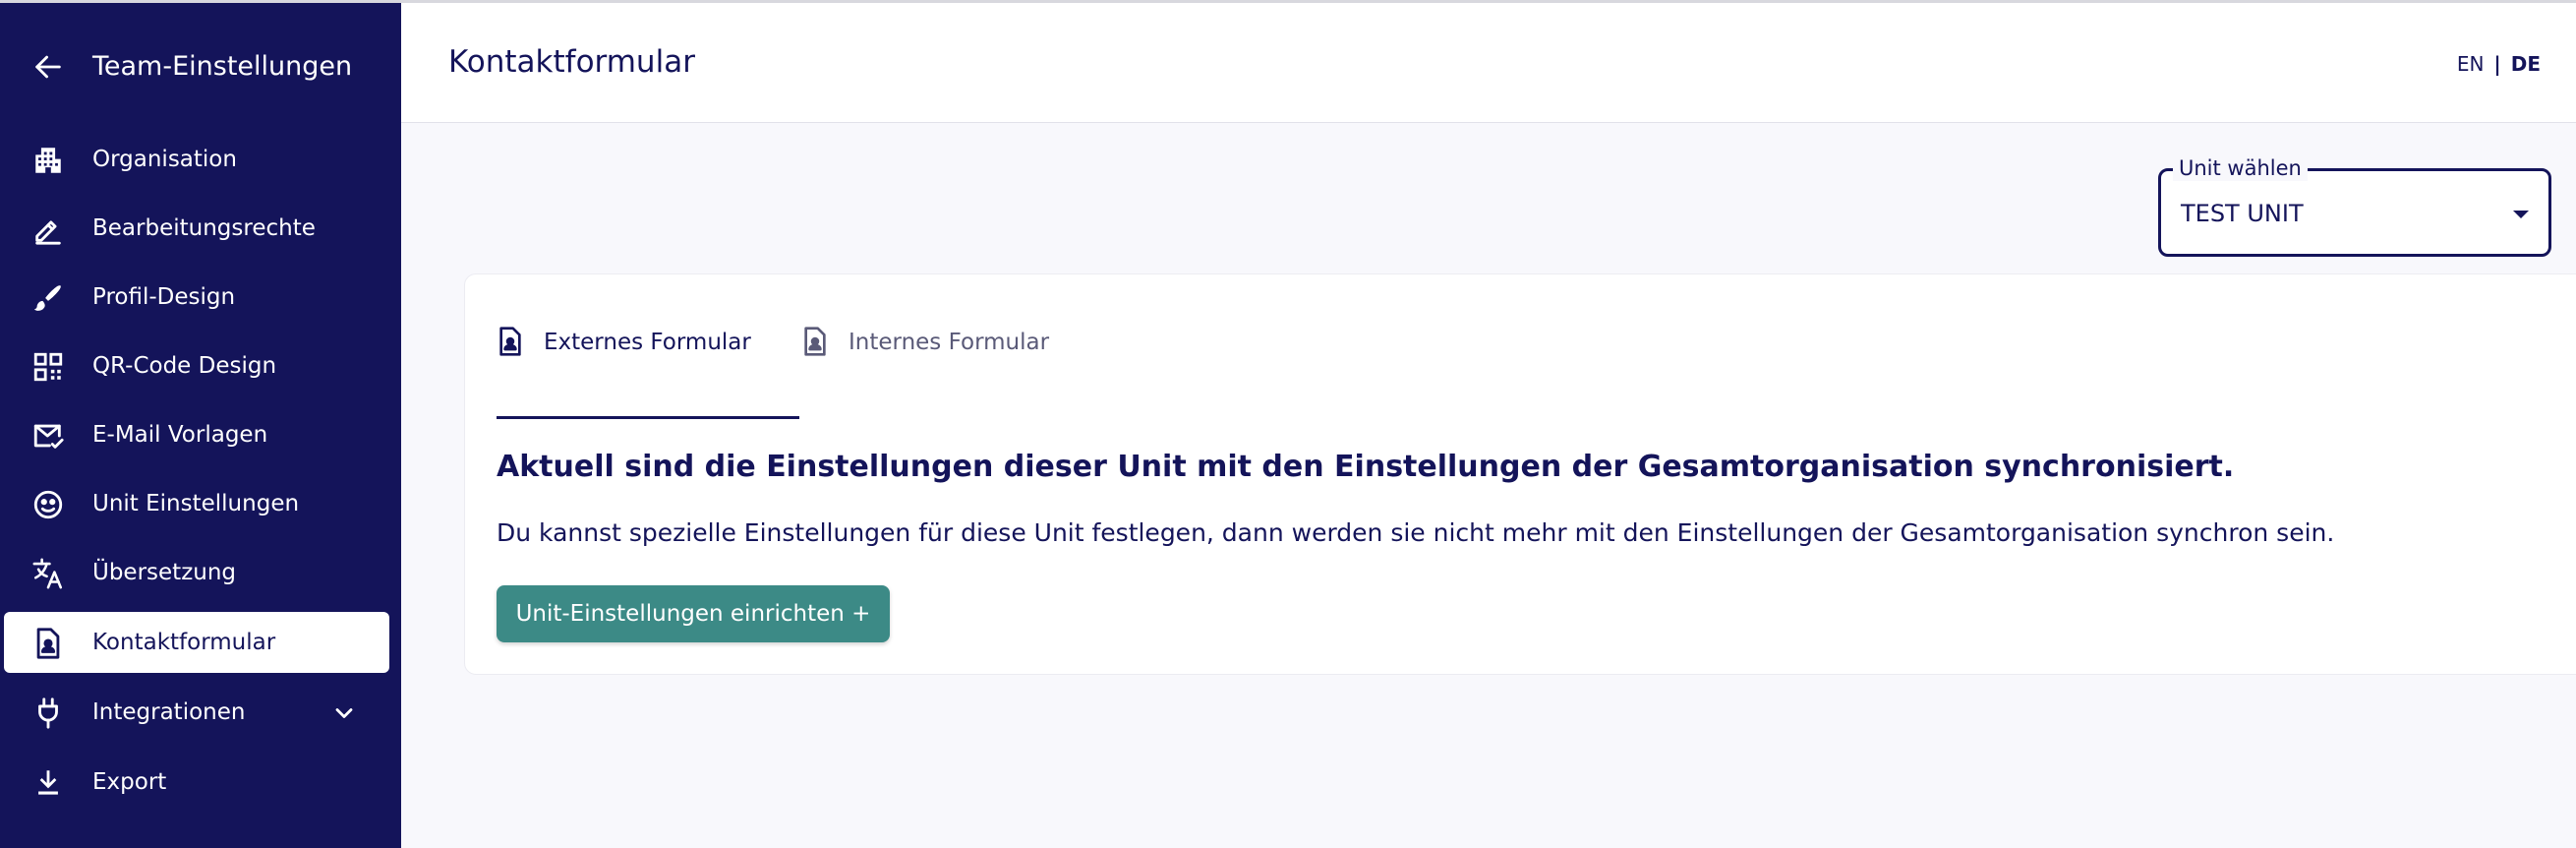 The width and height of the screenshot is (2576, 848). I want to click on sidebar-item-bearbeitungsrechte: Bearbeitungsrechte, so click(196, 229).